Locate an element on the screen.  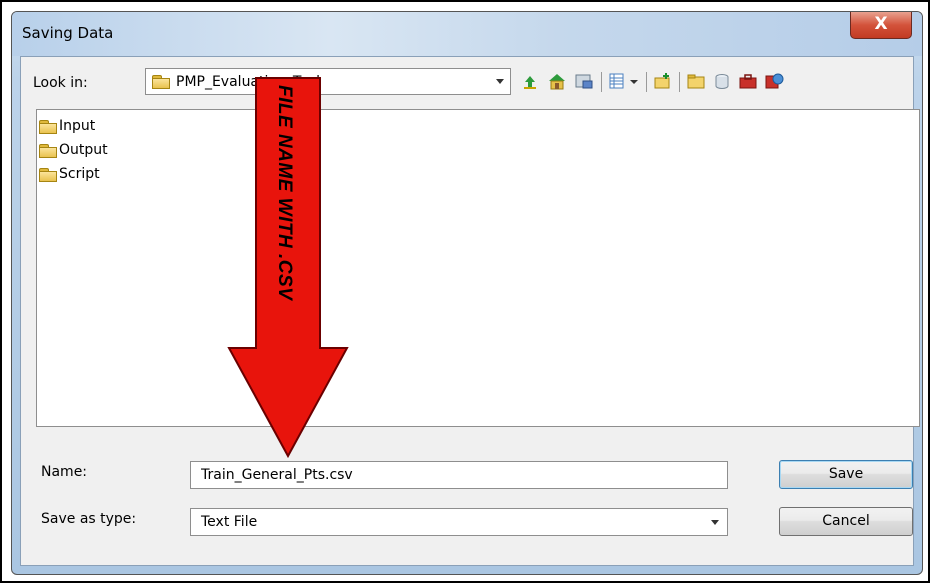
name-label: Name: is located at coordinates (64, 472).